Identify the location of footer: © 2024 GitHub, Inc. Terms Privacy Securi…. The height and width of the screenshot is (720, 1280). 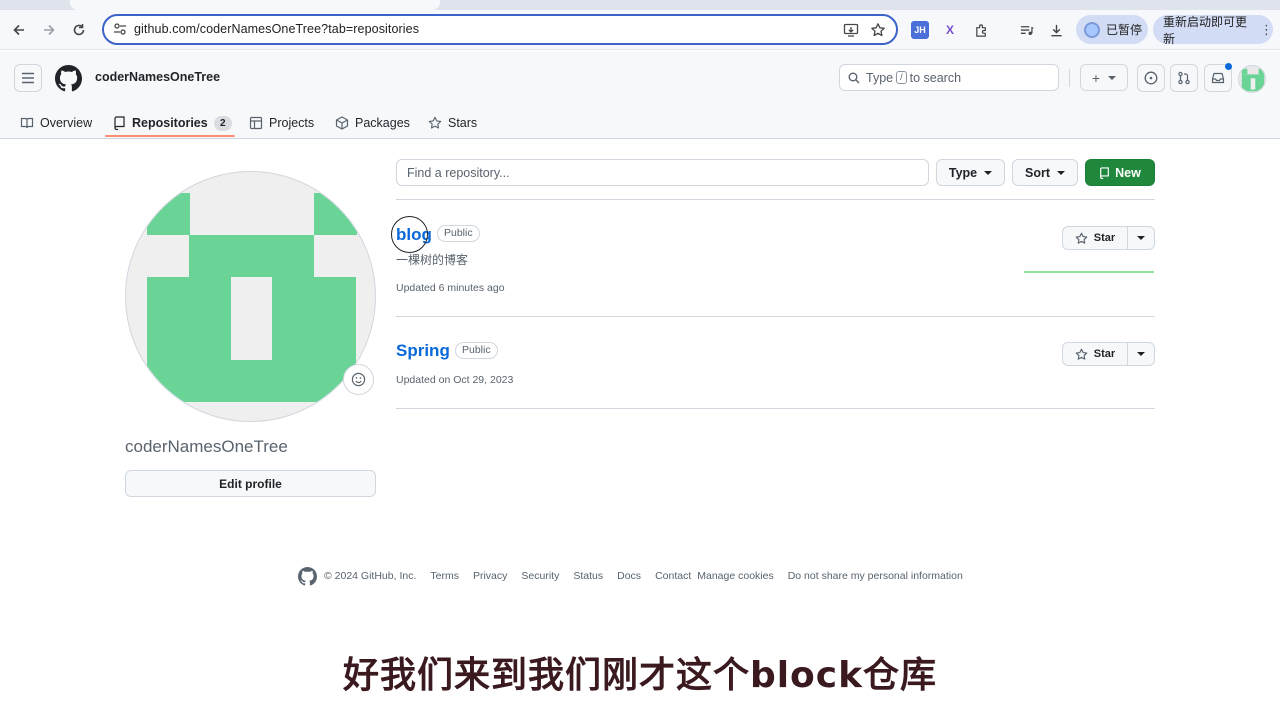
(630, 576).